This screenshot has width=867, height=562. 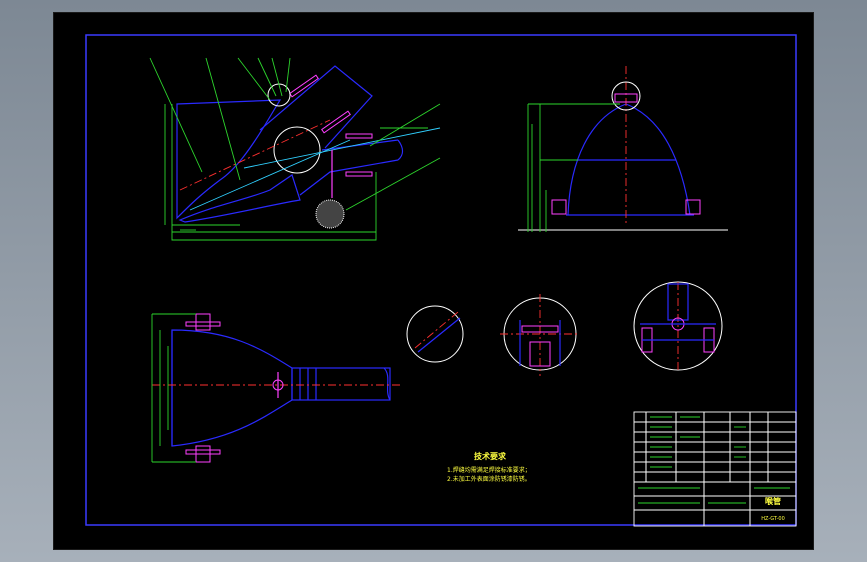 What do you see at coordinates (295, 149) in the screenshot?
I see `front-view` at bounding box center [295, 149].